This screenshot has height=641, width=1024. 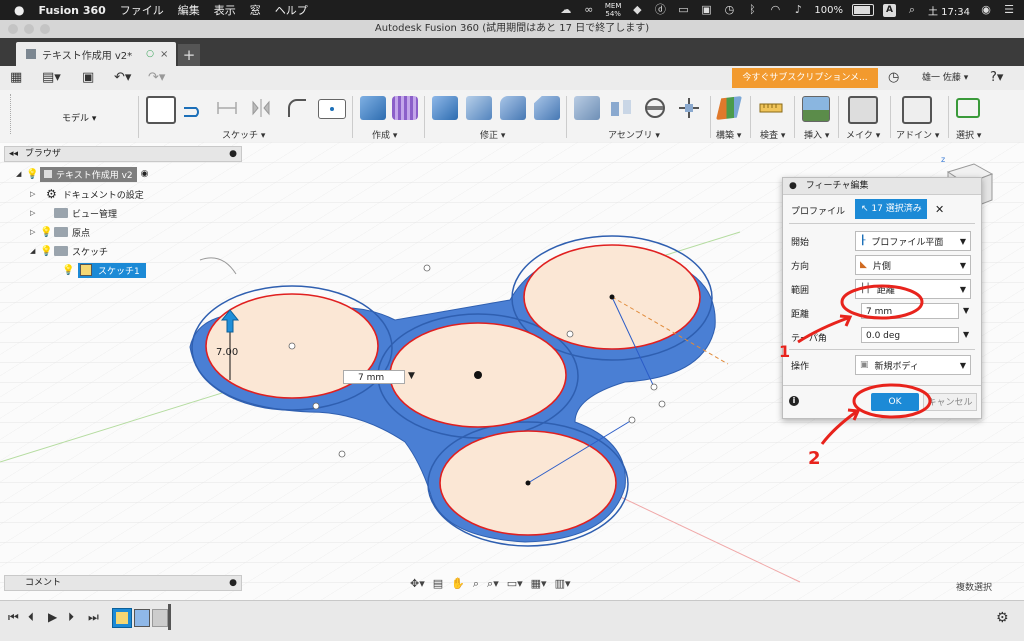 I want to click on construct-menu: 構築 ▾, so click(x=728, y=134).